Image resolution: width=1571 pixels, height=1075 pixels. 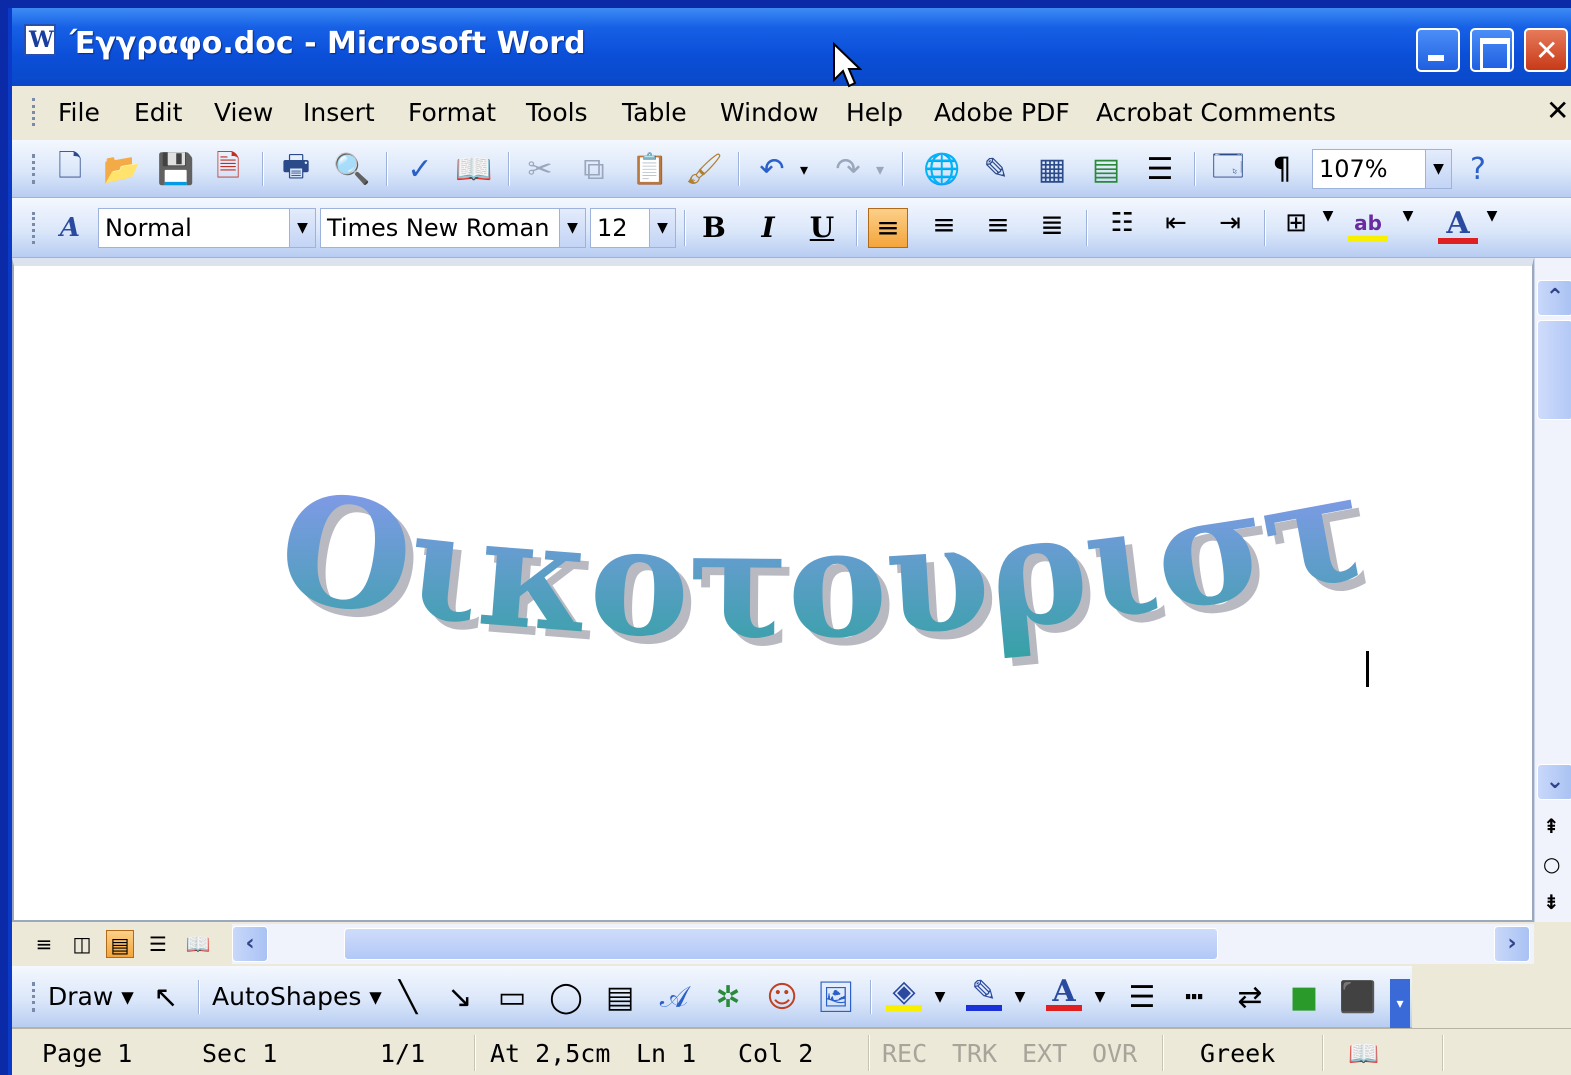 What do you see at coordinates (1002, 112) in the screenshot?
I see `menu-adobe-pdf: Adobe PDF` at bounding box center [1002, 112].